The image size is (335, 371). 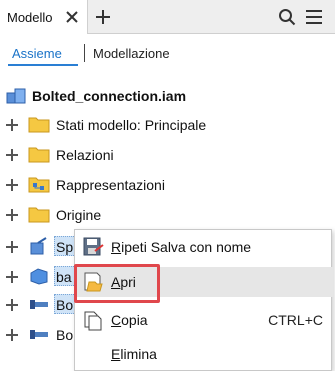 I want to click on spring-part-icon, so click(x=38, y=246).